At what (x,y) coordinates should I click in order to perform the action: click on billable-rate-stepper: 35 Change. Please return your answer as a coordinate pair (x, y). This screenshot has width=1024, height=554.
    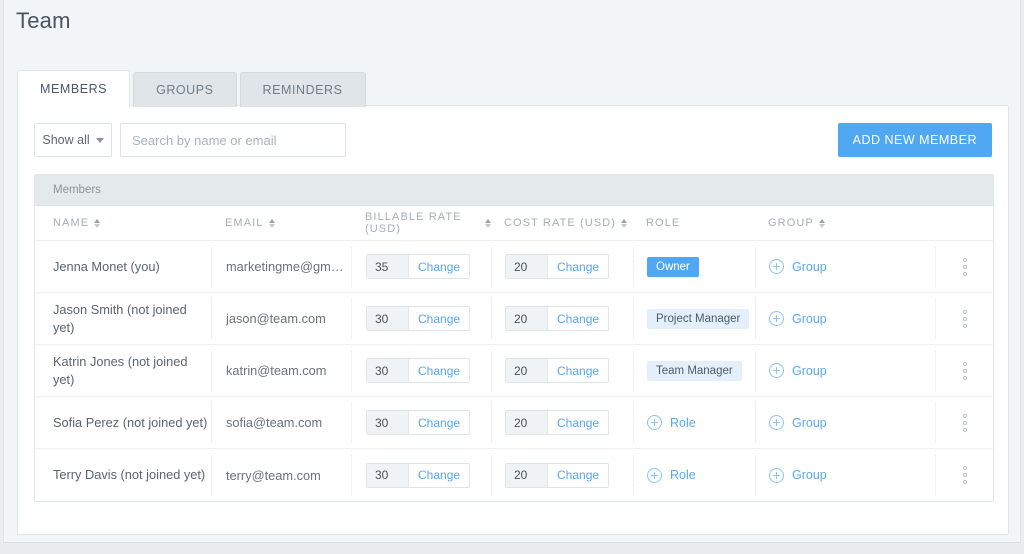
    Looking at the image, I should click on (418, 266).